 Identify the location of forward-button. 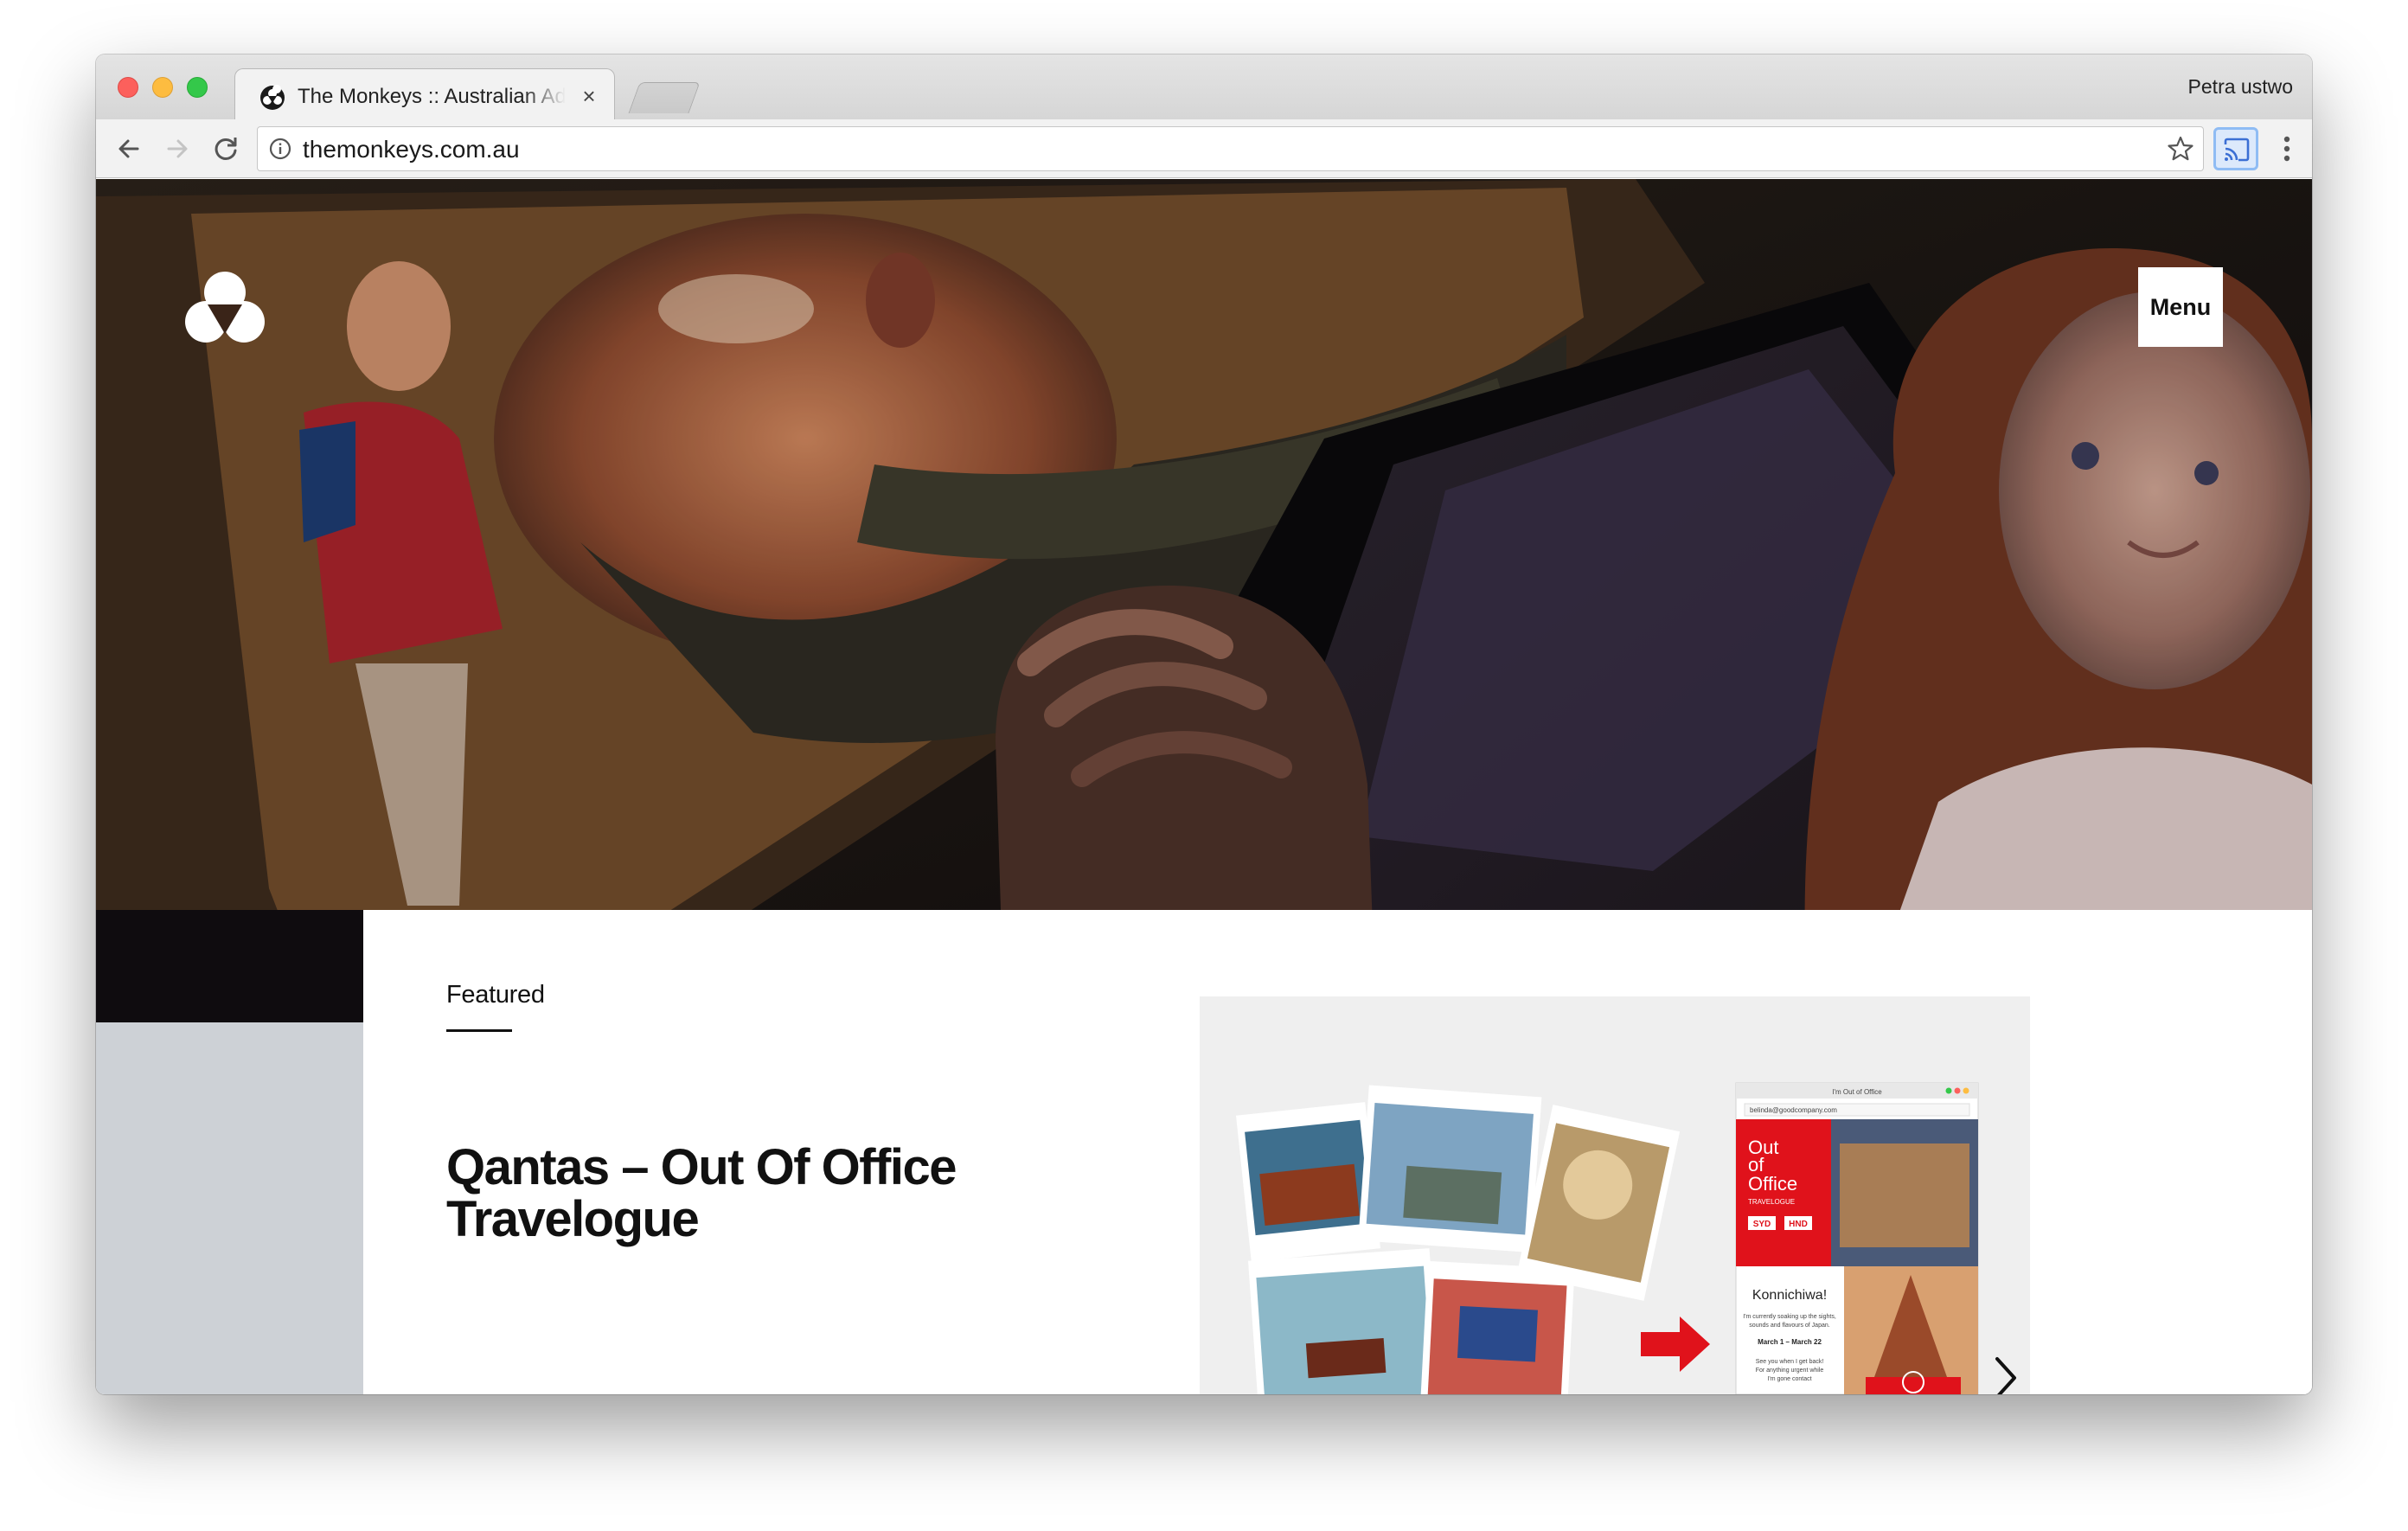
(177, 149).